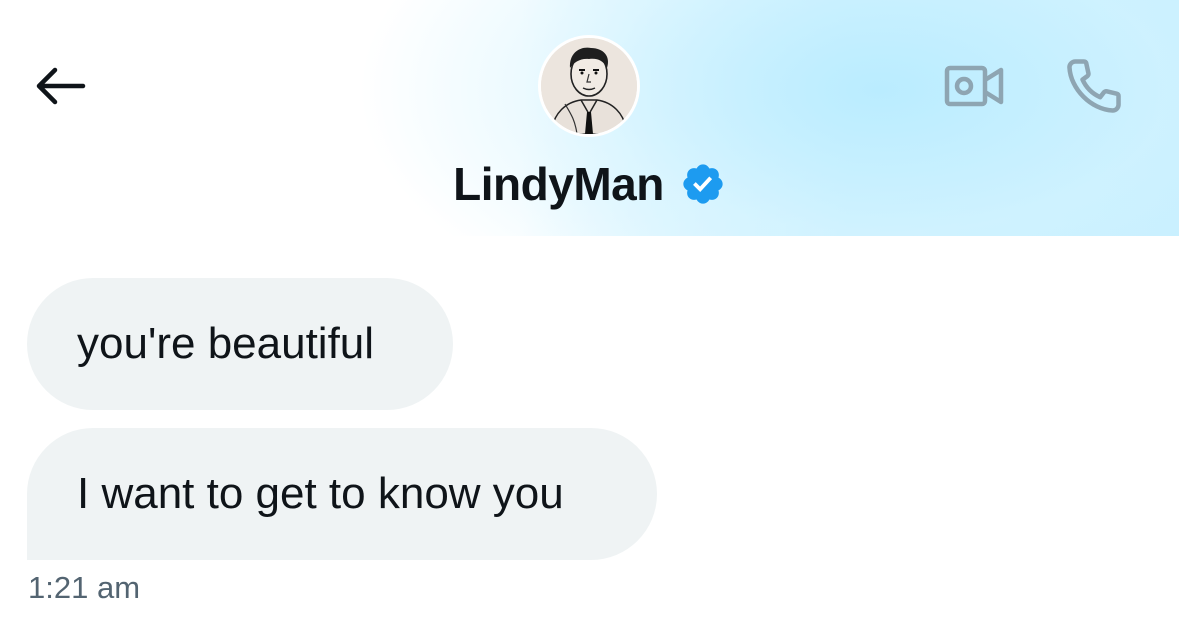  I want to click on message-bubble: I want to get to know you, so click(342, 494).